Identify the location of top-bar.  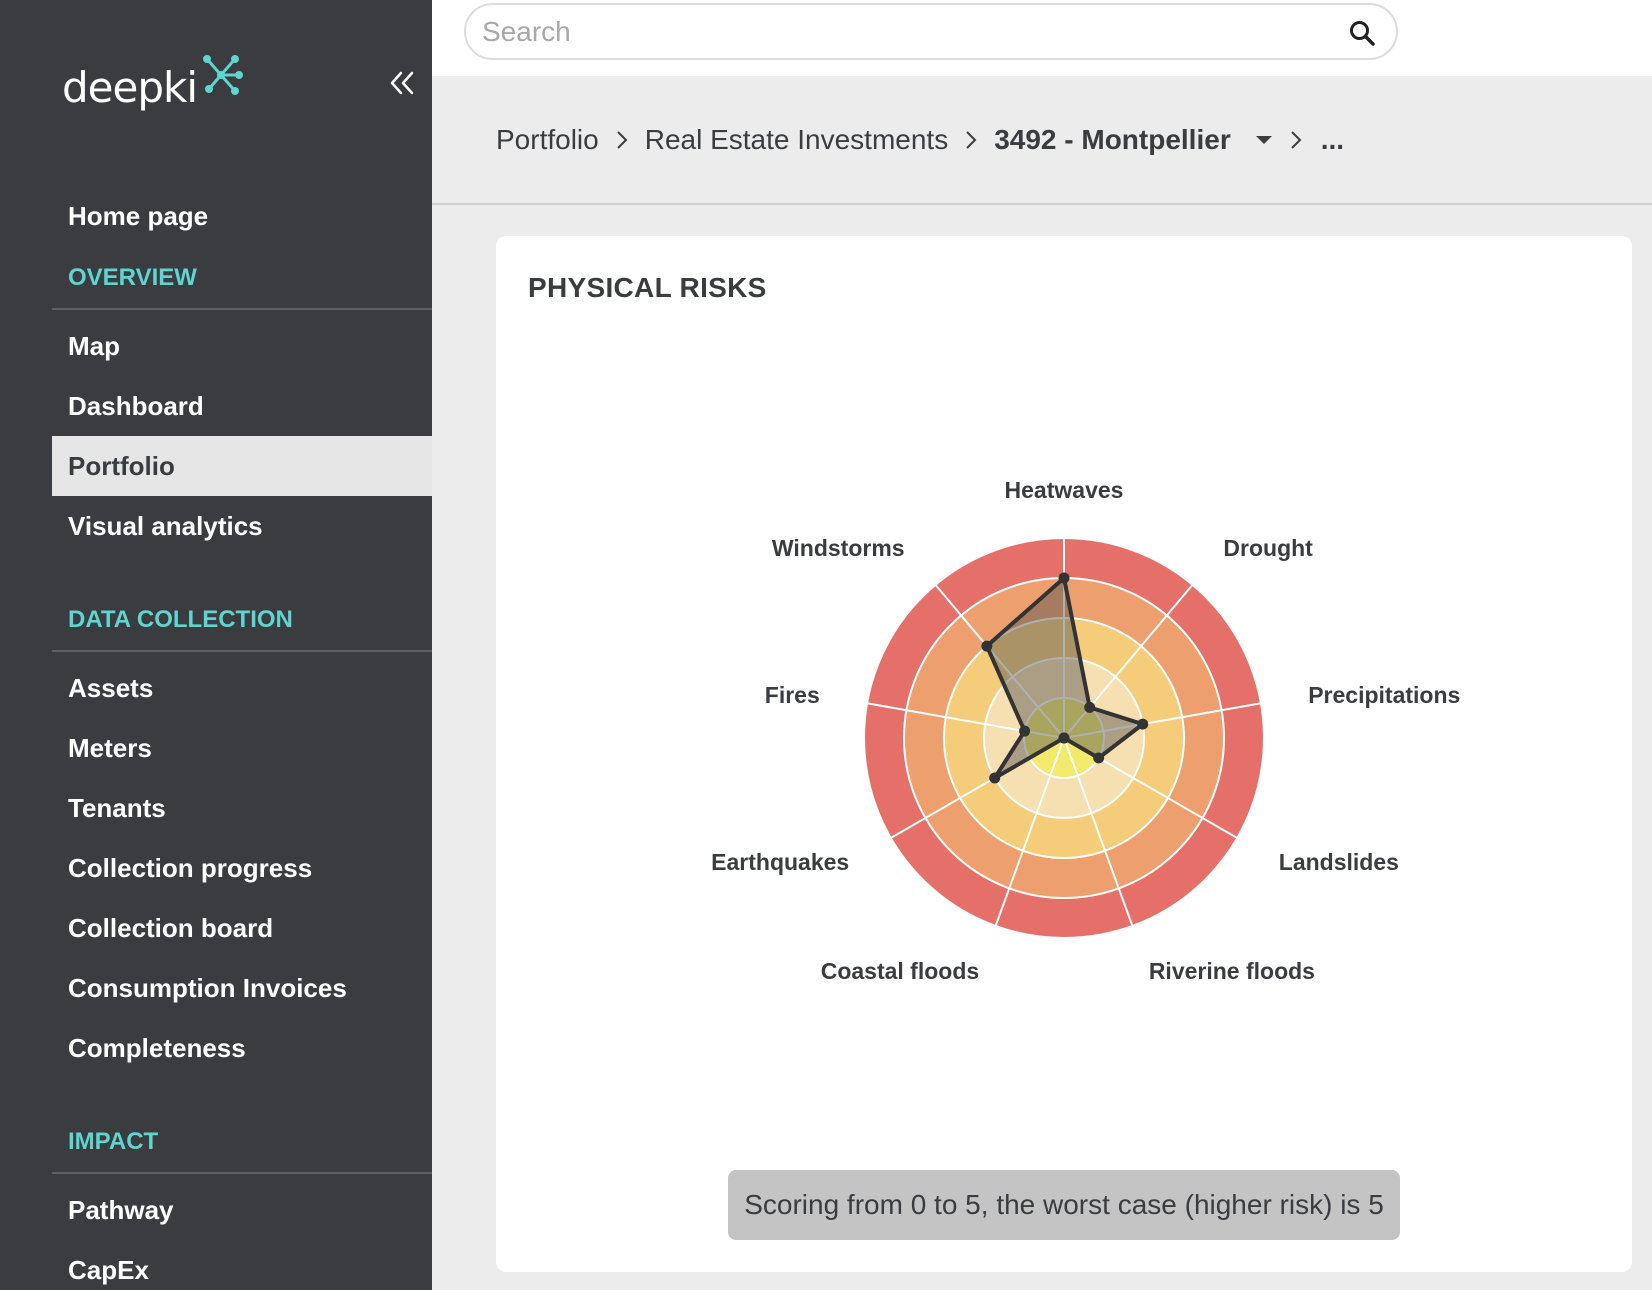
(1042, 38).